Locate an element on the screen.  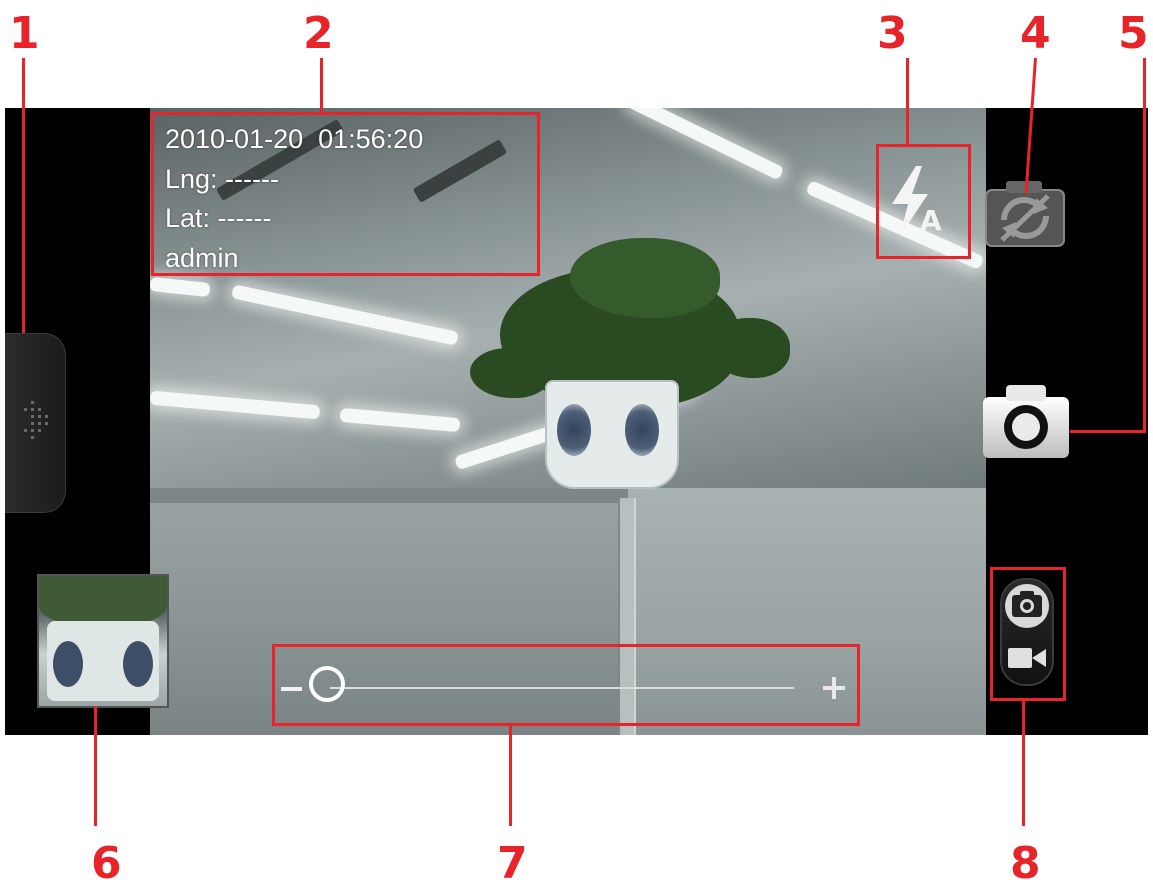
callout-3: 3 is located at coordinates (892, 33).